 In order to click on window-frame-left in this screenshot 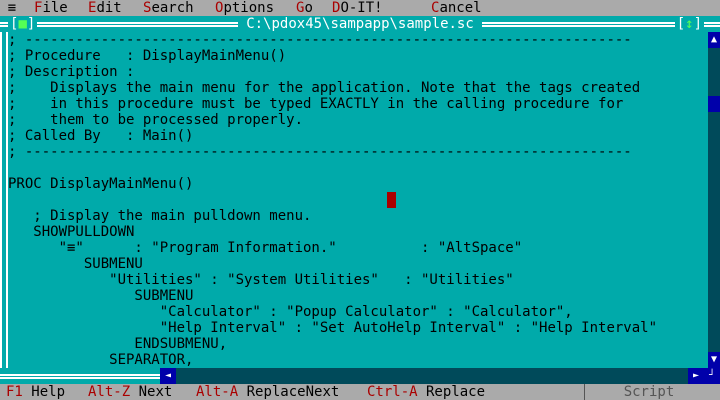, I will do `click(4, 200)`.